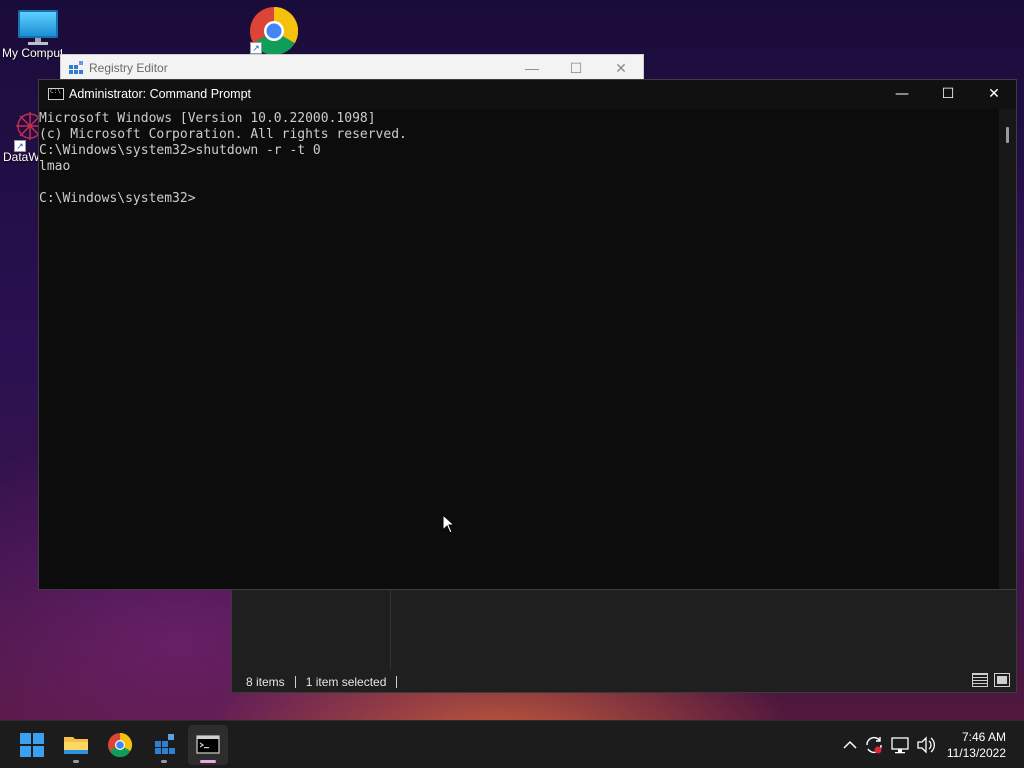  I want to click on volume-icon, so click(926, 745).